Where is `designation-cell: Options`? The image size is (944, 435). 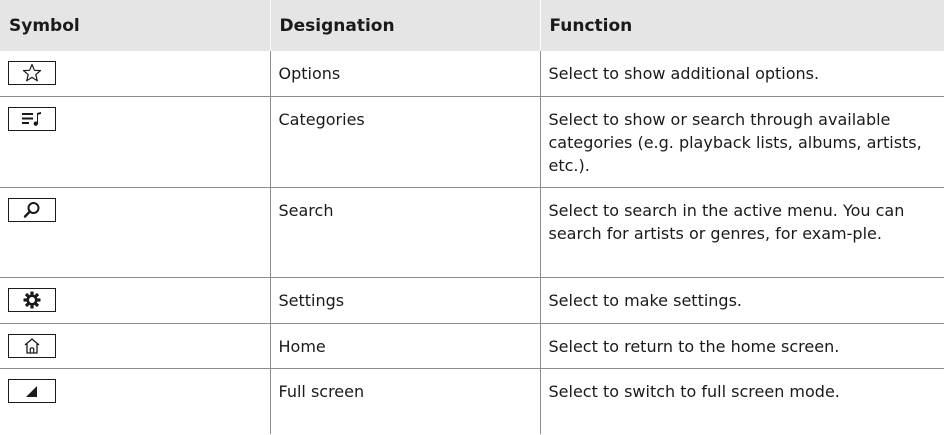 designation-cell: Options is located at coordinates (404, 74).